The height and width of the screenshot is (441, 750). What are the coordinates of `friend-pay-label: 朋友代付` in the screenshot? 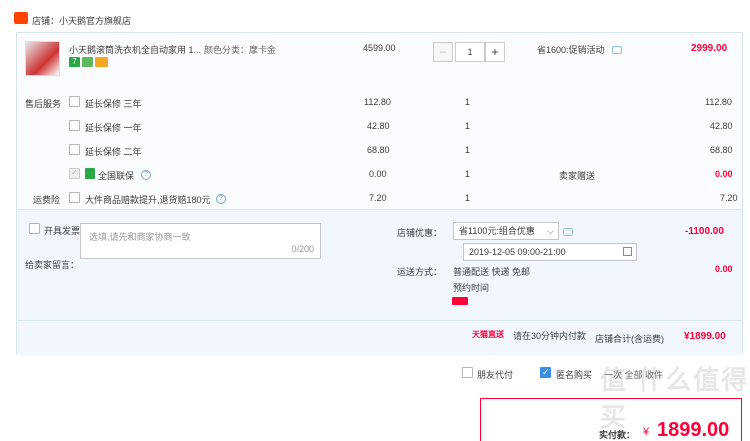 It's located at (495, 375).